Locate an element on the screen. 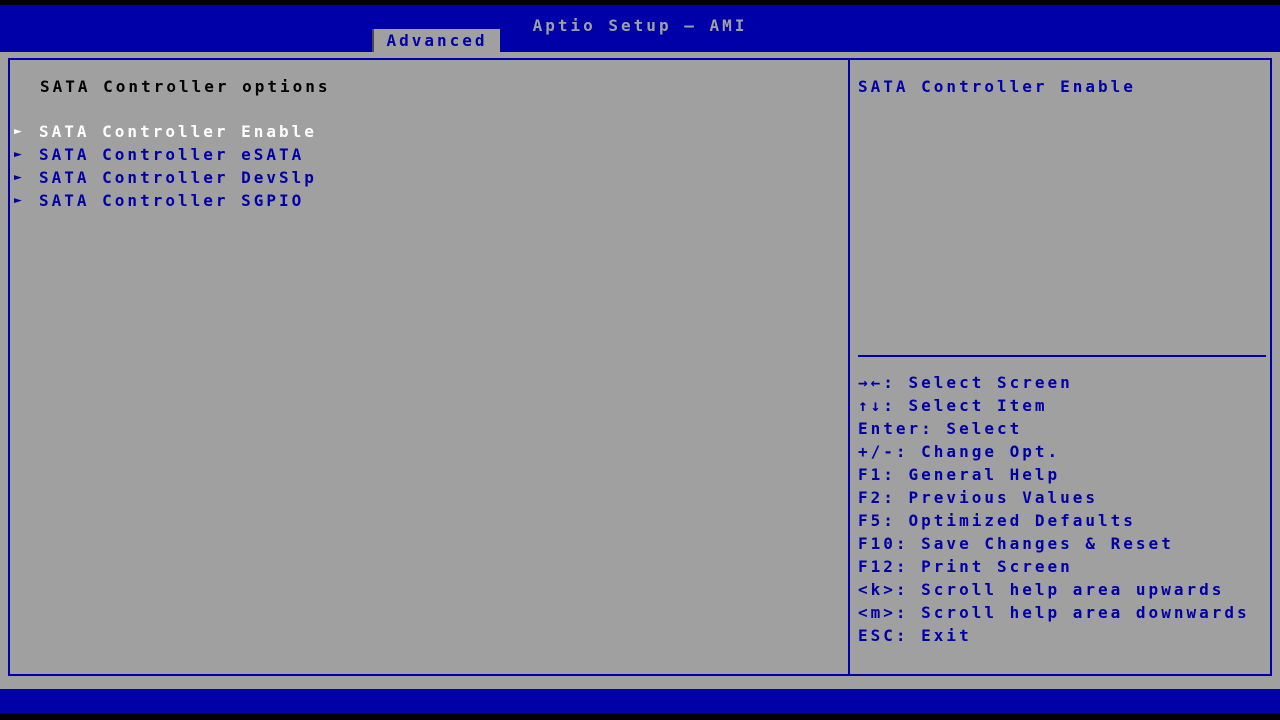  title-bar: Aptio Setup – AMI is located at coordinates (640, 28).